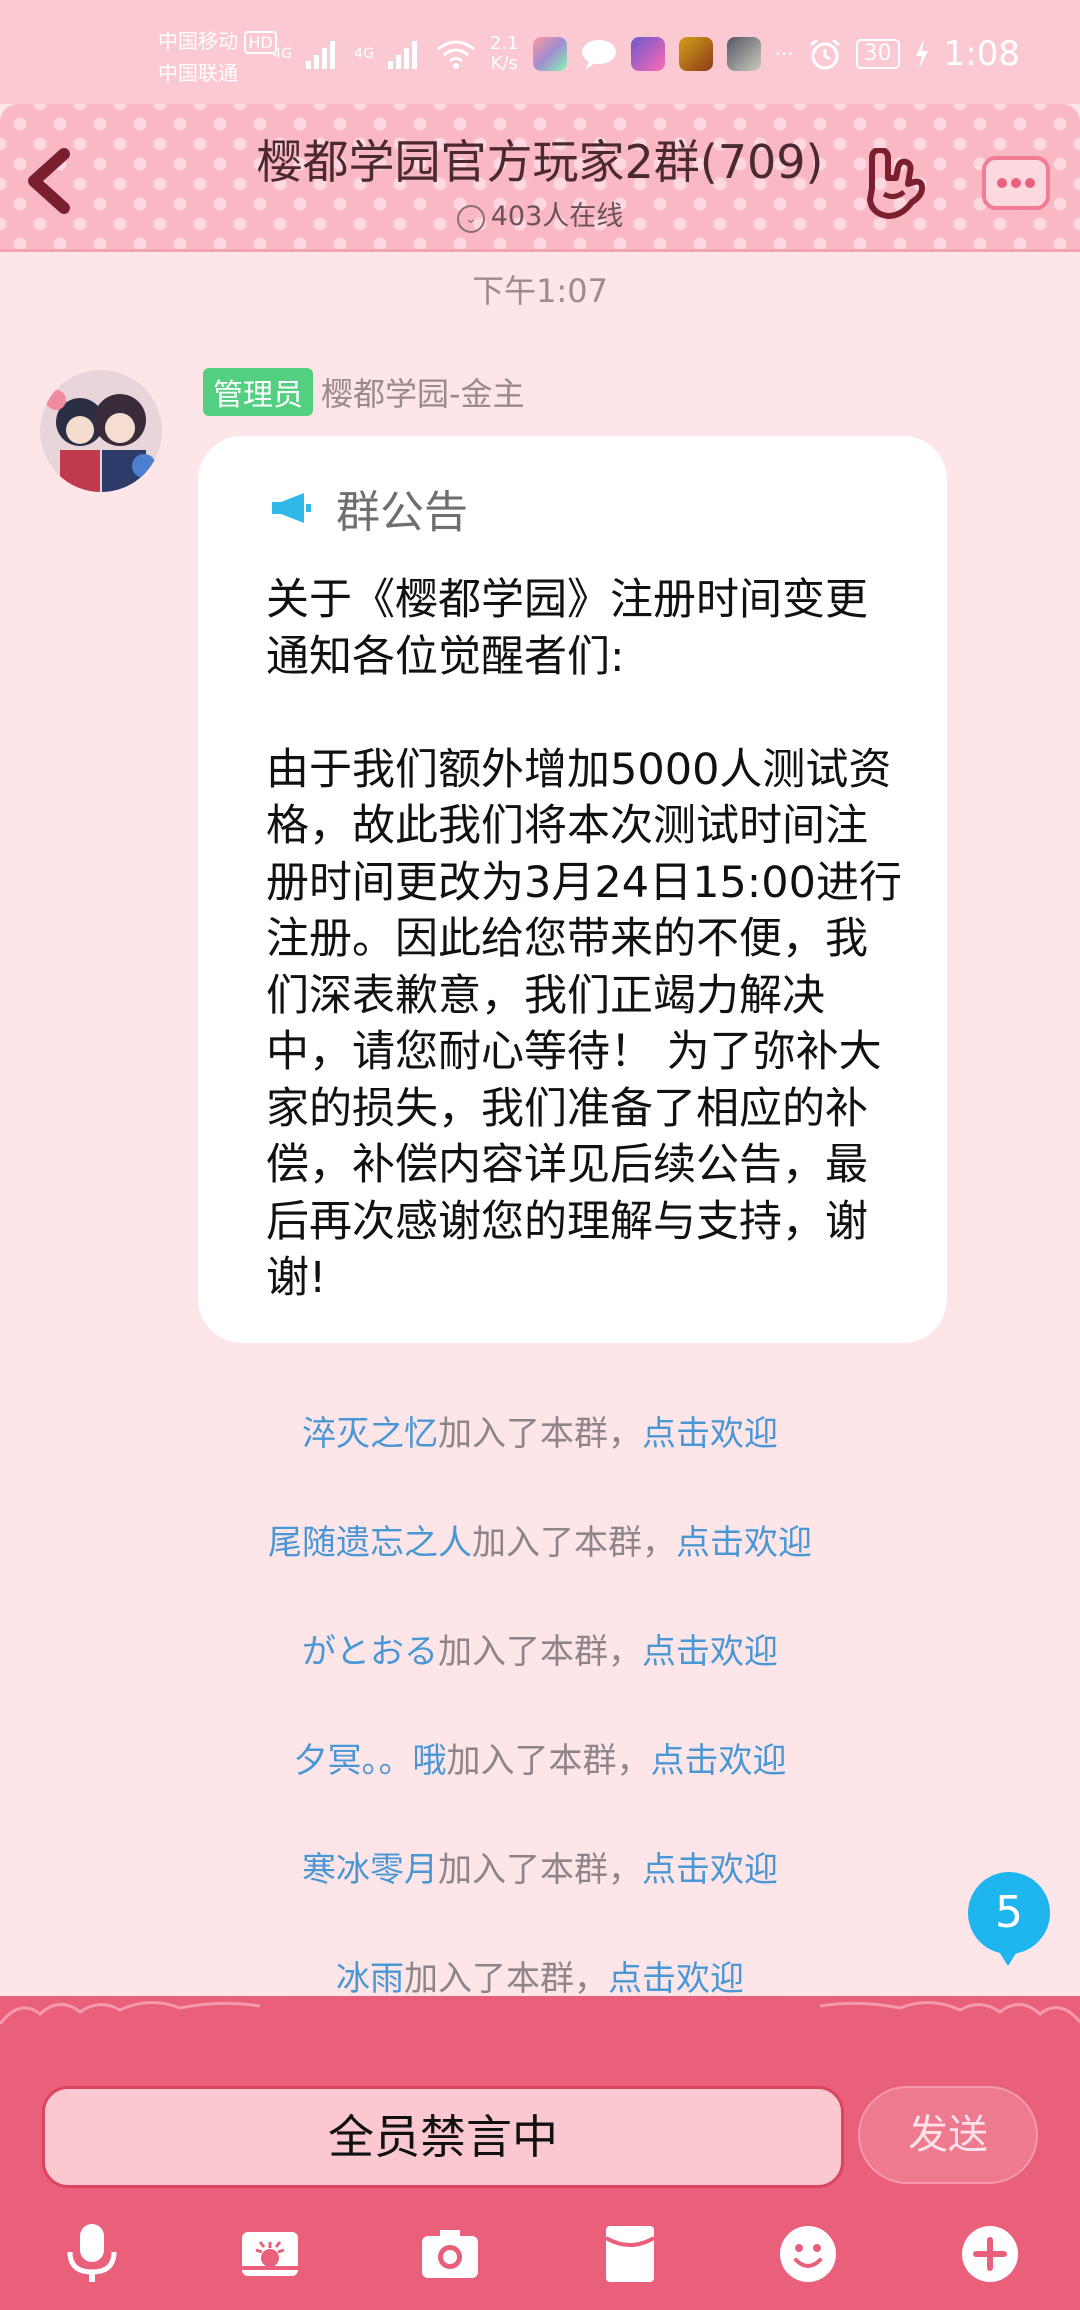 The height and width of the screenshot is (2310, 1080). I want to click on image-icon, so click(270, 2254).